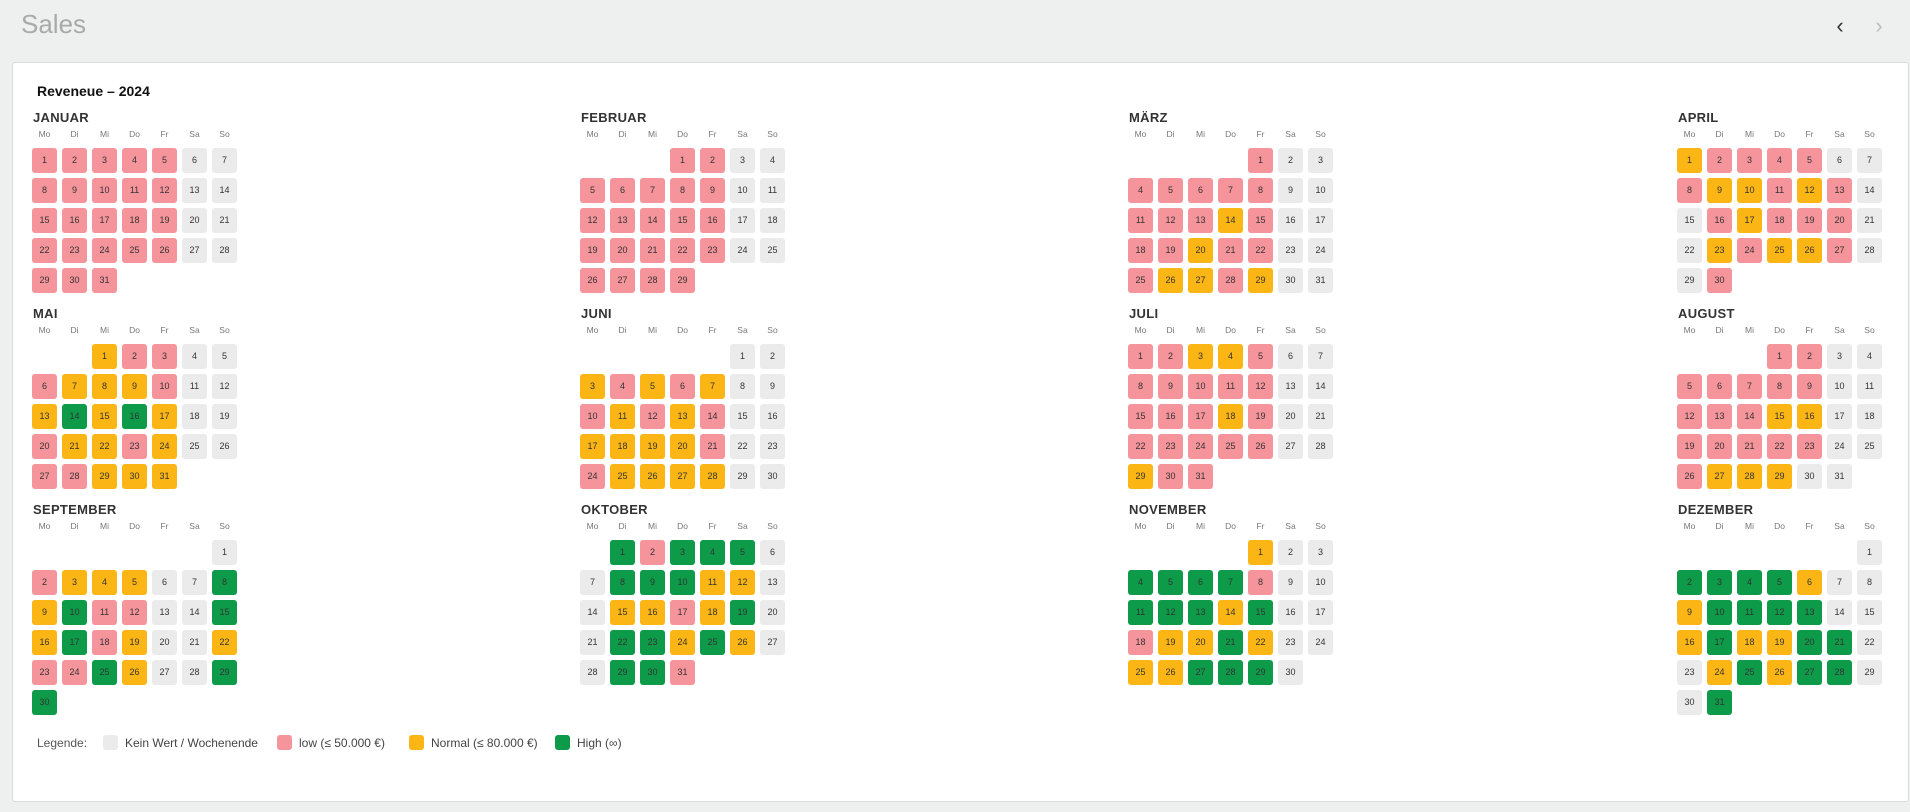 This screenshot has height=812, width=1910. I want to click on day-cell: 12, so click(652, 416).